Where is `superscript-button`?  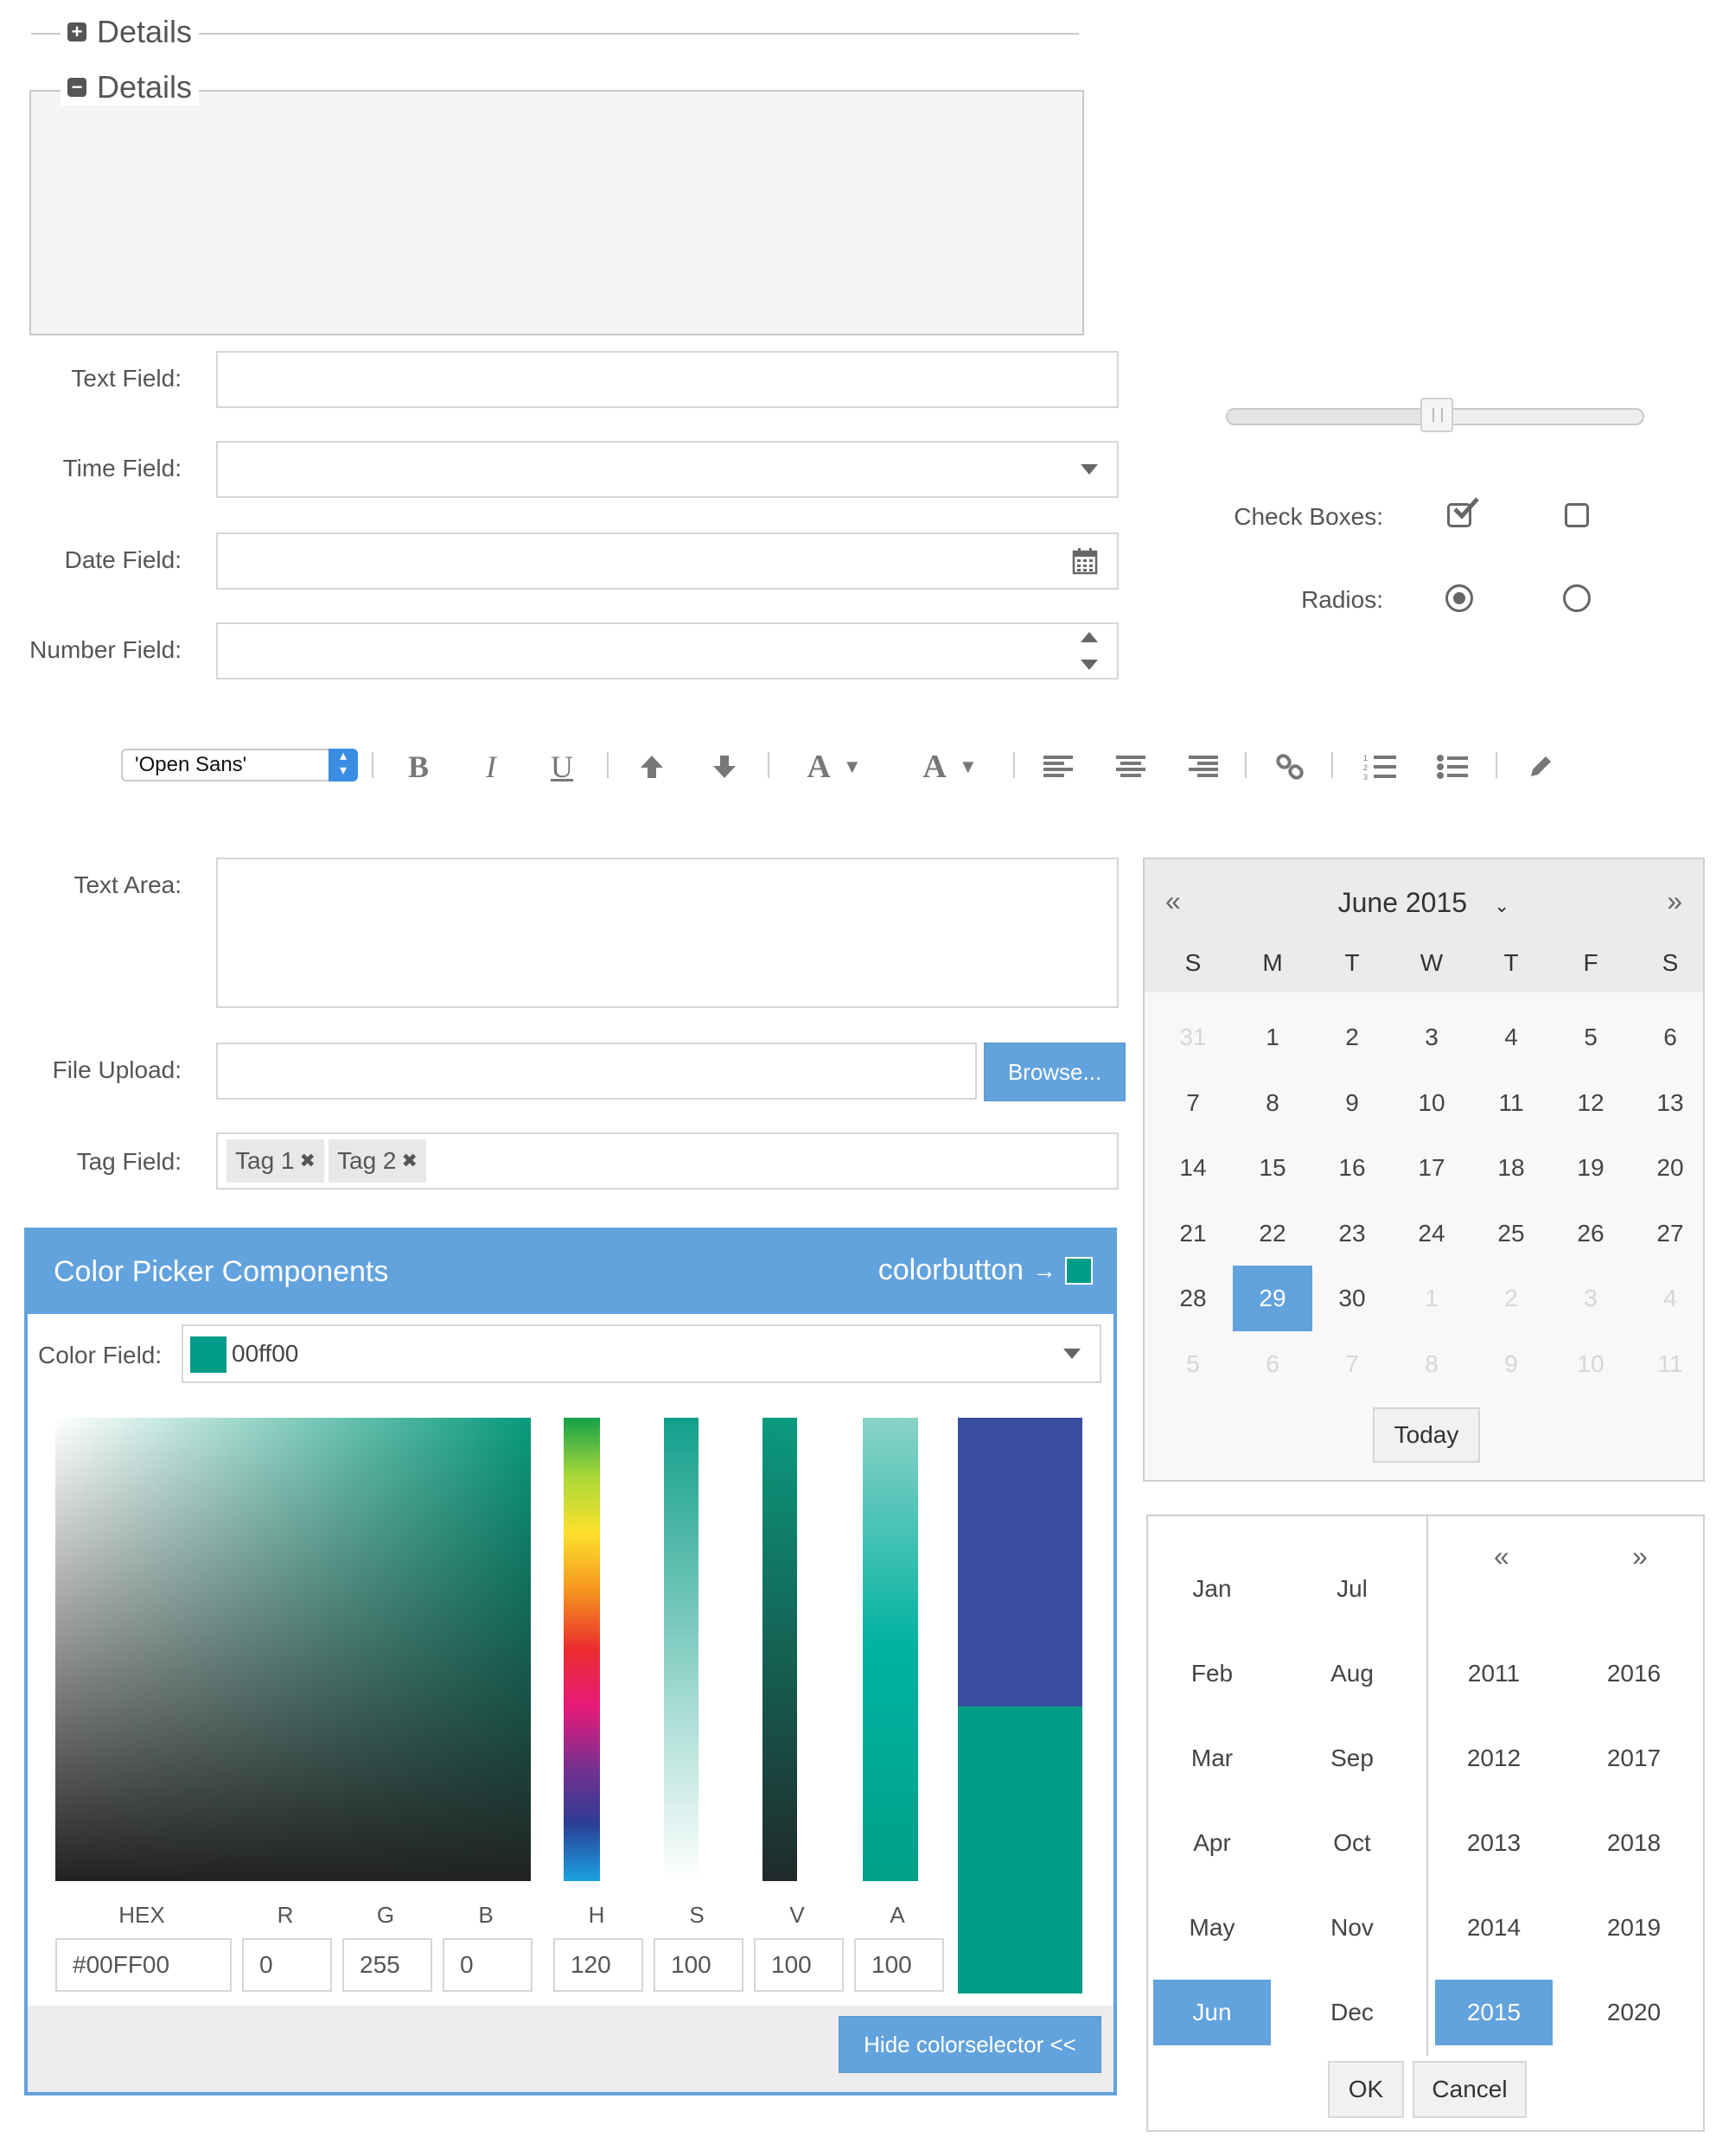
superscript-button is located at coordinates (652, 766).